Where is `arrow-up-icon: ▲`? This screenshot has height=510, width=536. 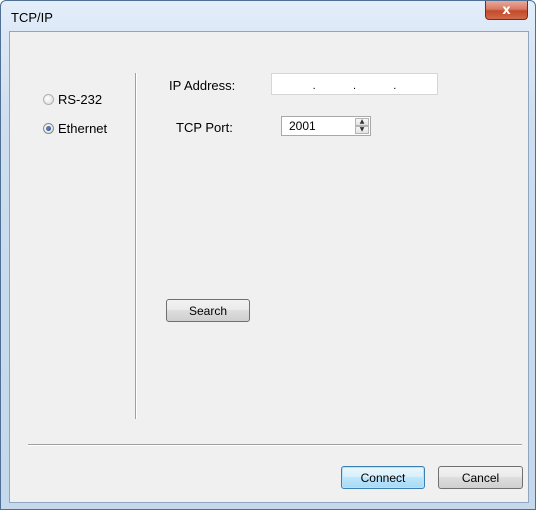 arrow-up-icon: ▲ is located at coordinates (362, 121).